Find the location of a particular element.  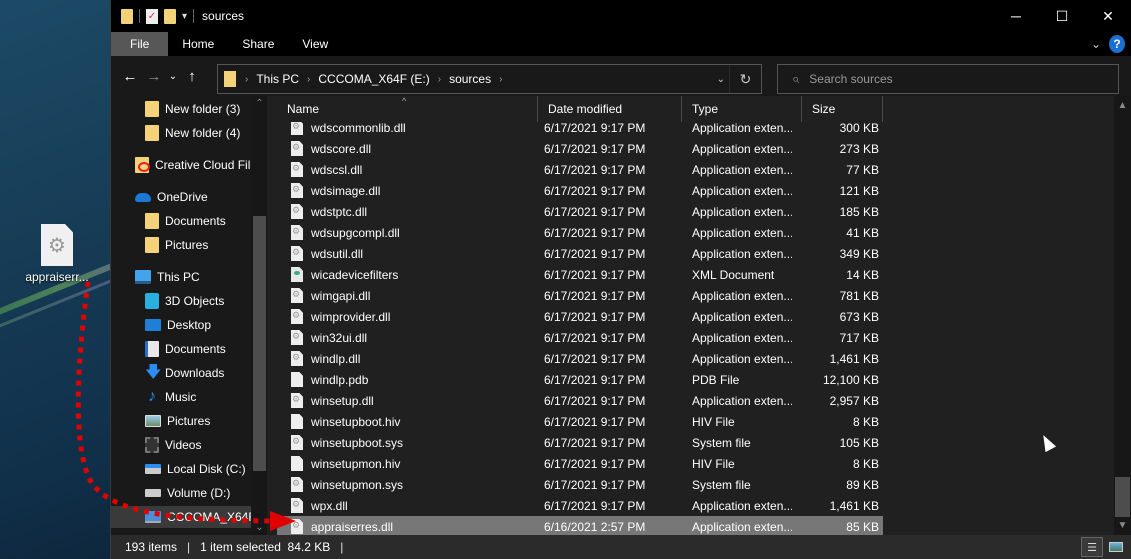

back-button: ← is located at coordinates (130, 76).